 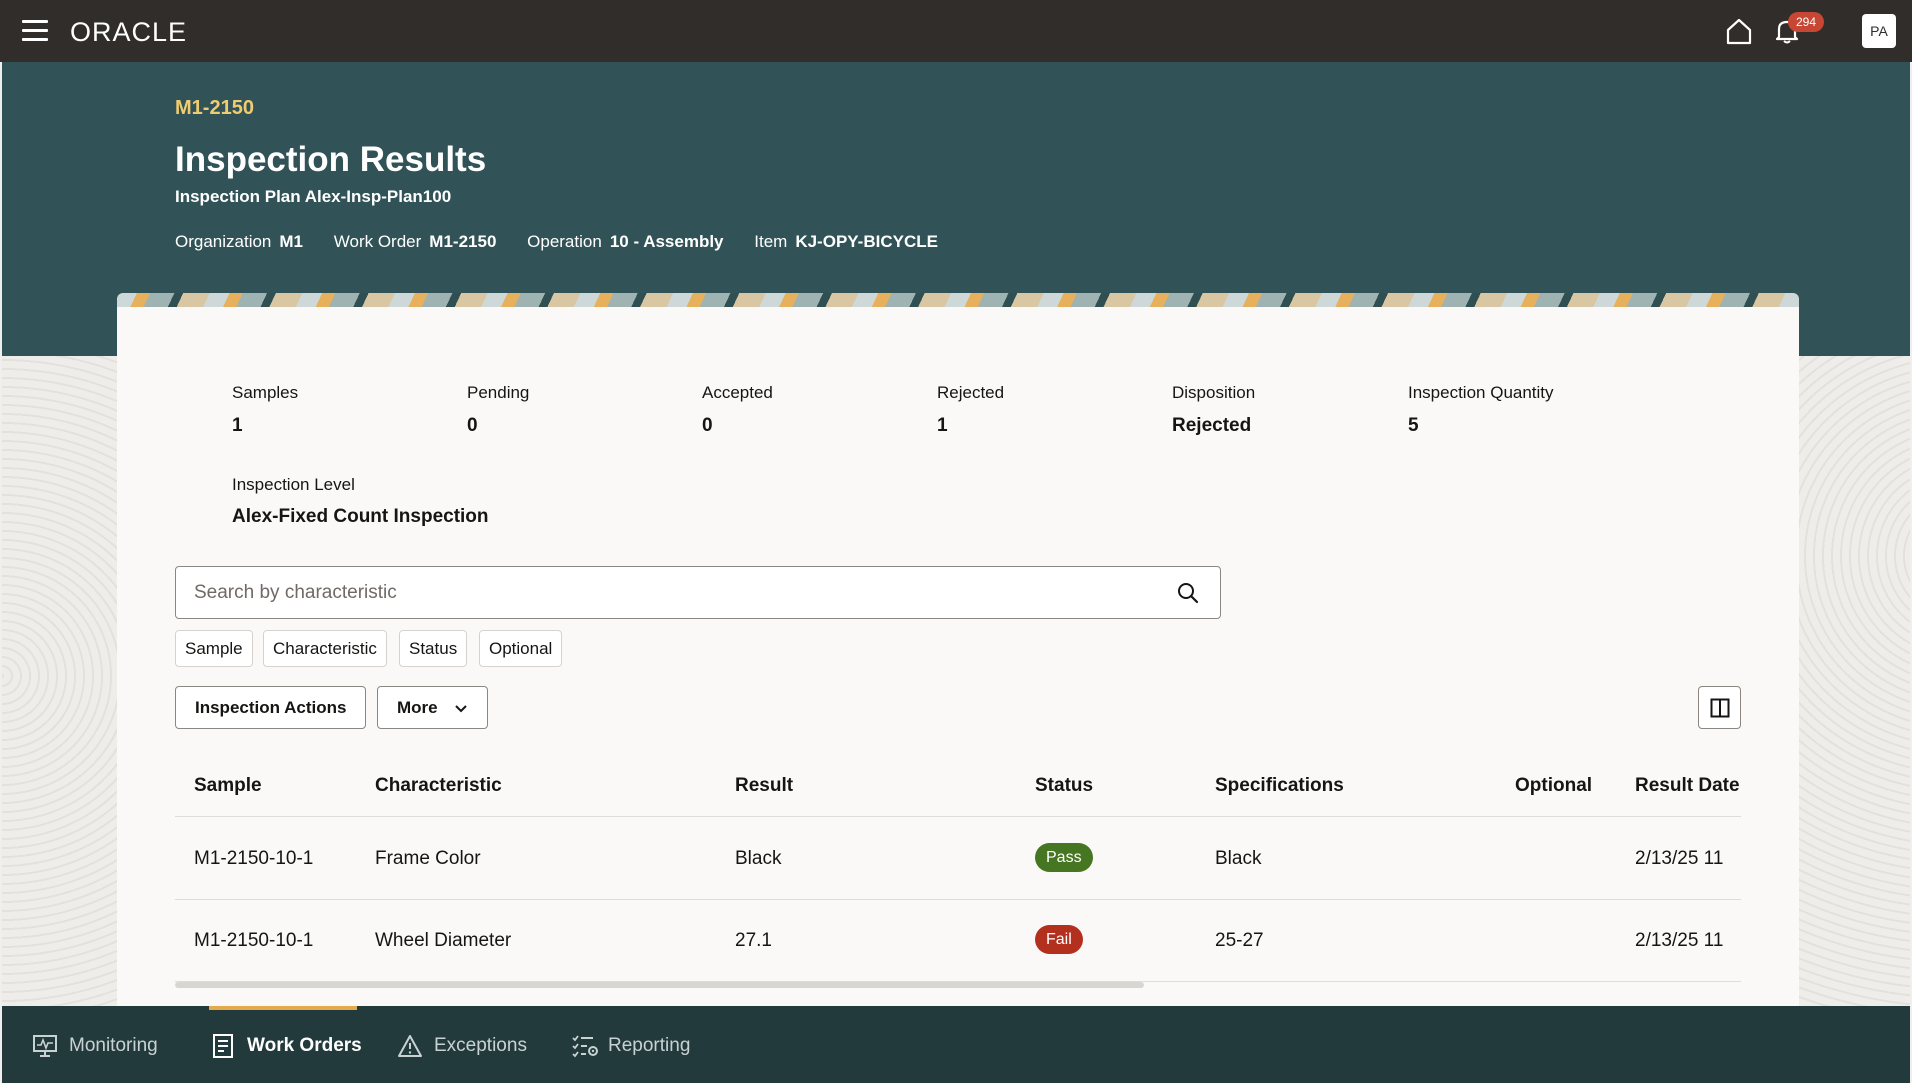 I want to click on stat-label: Inspection Quantity, so click(x=1481, y=392).